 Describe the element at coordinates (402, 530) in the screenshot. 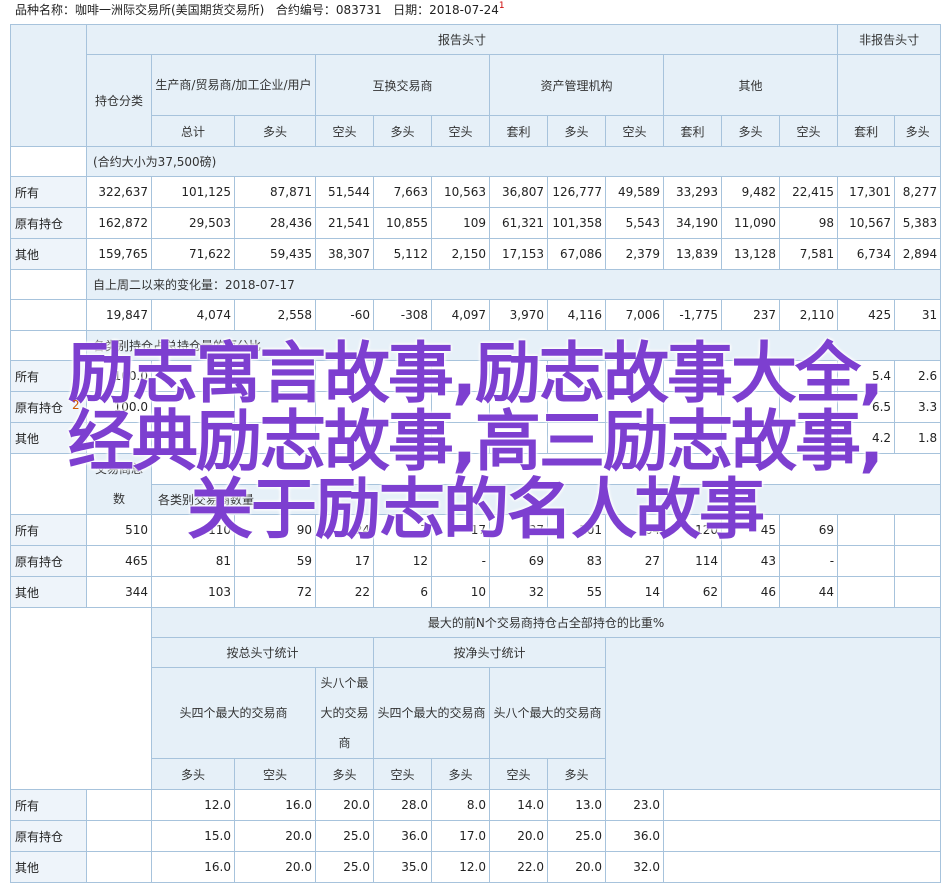

I see `trader-cell: 7` at that location.